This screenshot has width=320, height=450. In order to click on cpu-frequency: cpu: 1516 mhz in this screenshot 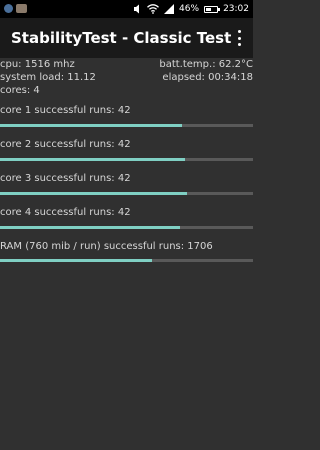, I will do `click(37, 64)`.